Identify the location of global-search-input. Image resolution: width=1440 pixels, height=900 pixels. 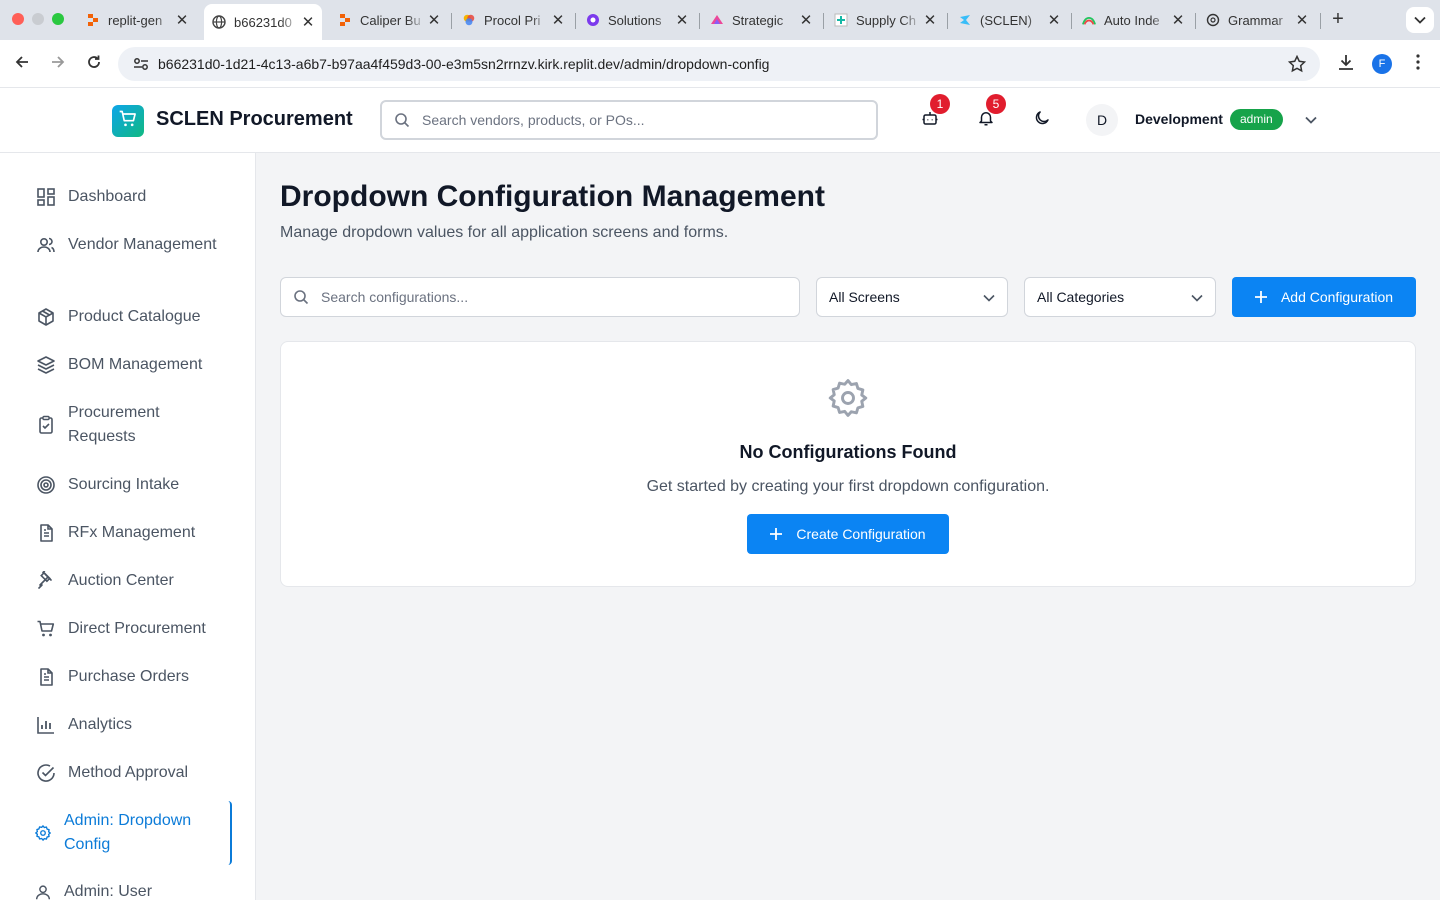
(632, 120).